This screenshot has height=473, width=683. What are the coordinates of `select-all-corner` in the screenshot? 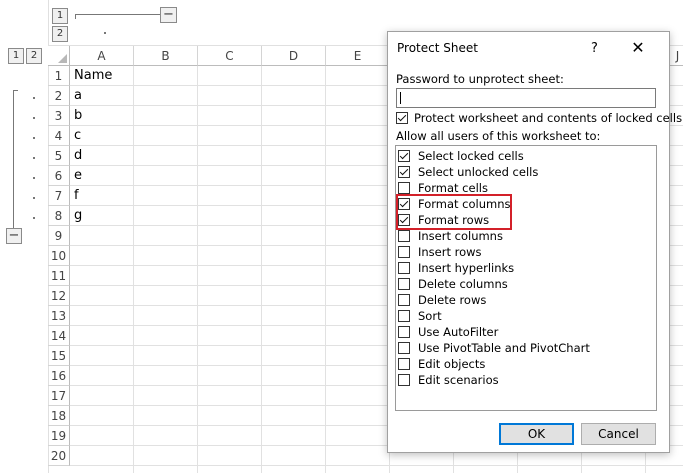 It's located at (59, 56).